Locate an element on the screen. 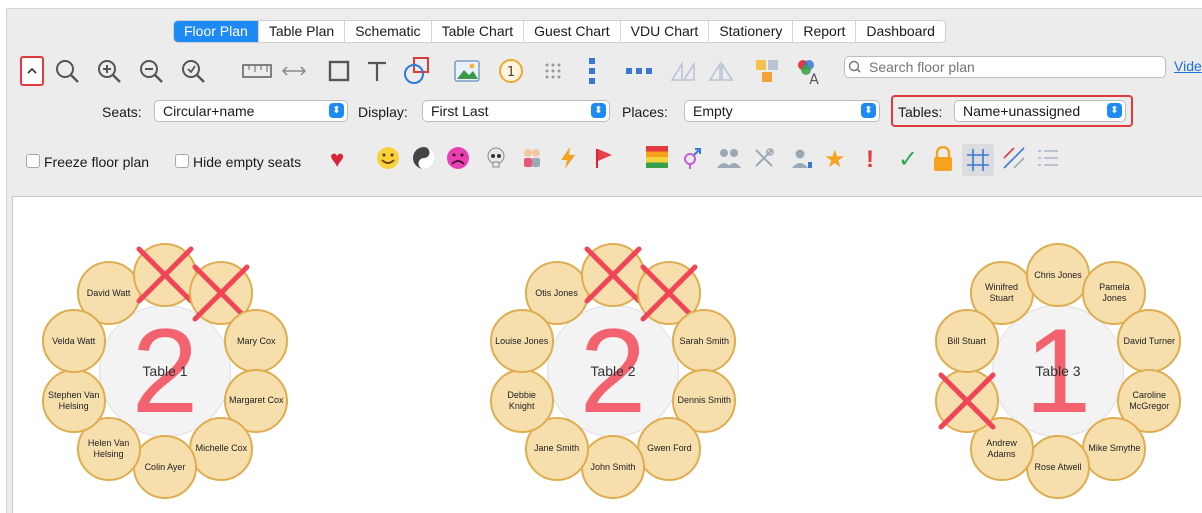 Image resolution: width=1202 pixels, height=513 pixels. gender-icon is located at coordinates (692, 161).